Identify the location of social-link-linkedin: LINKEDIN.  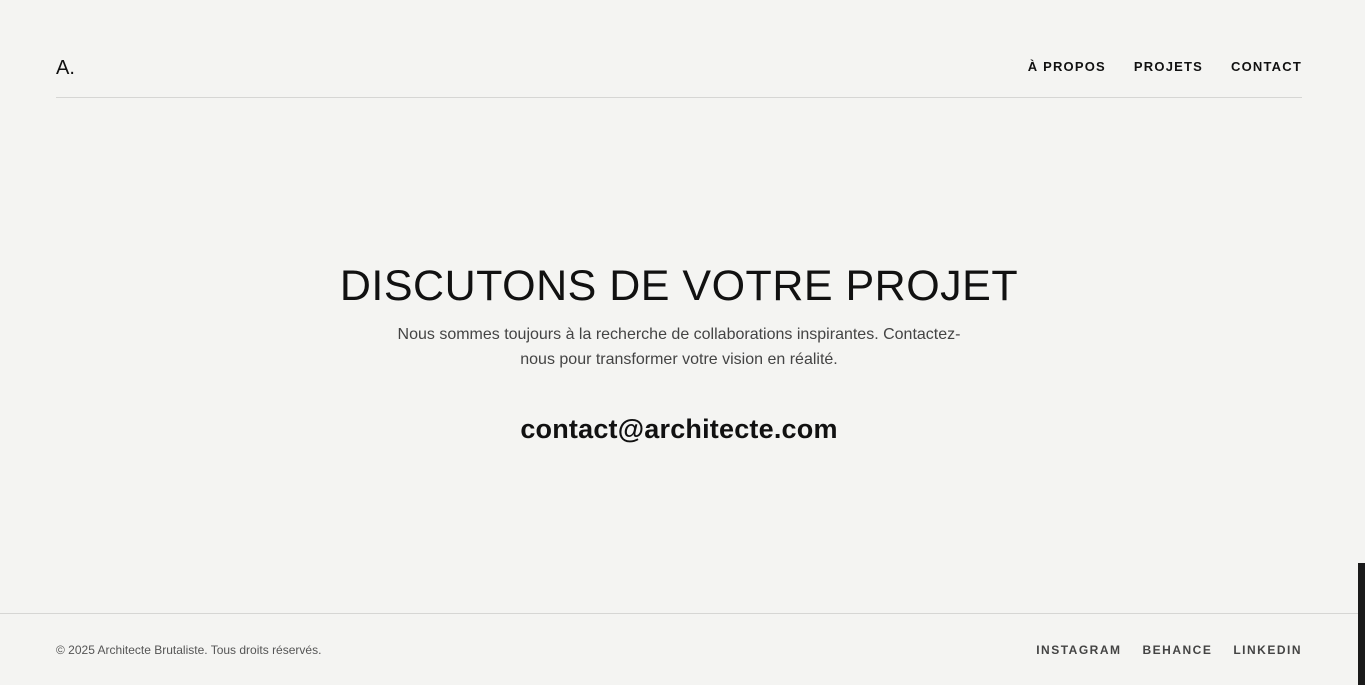
(1267, 650).